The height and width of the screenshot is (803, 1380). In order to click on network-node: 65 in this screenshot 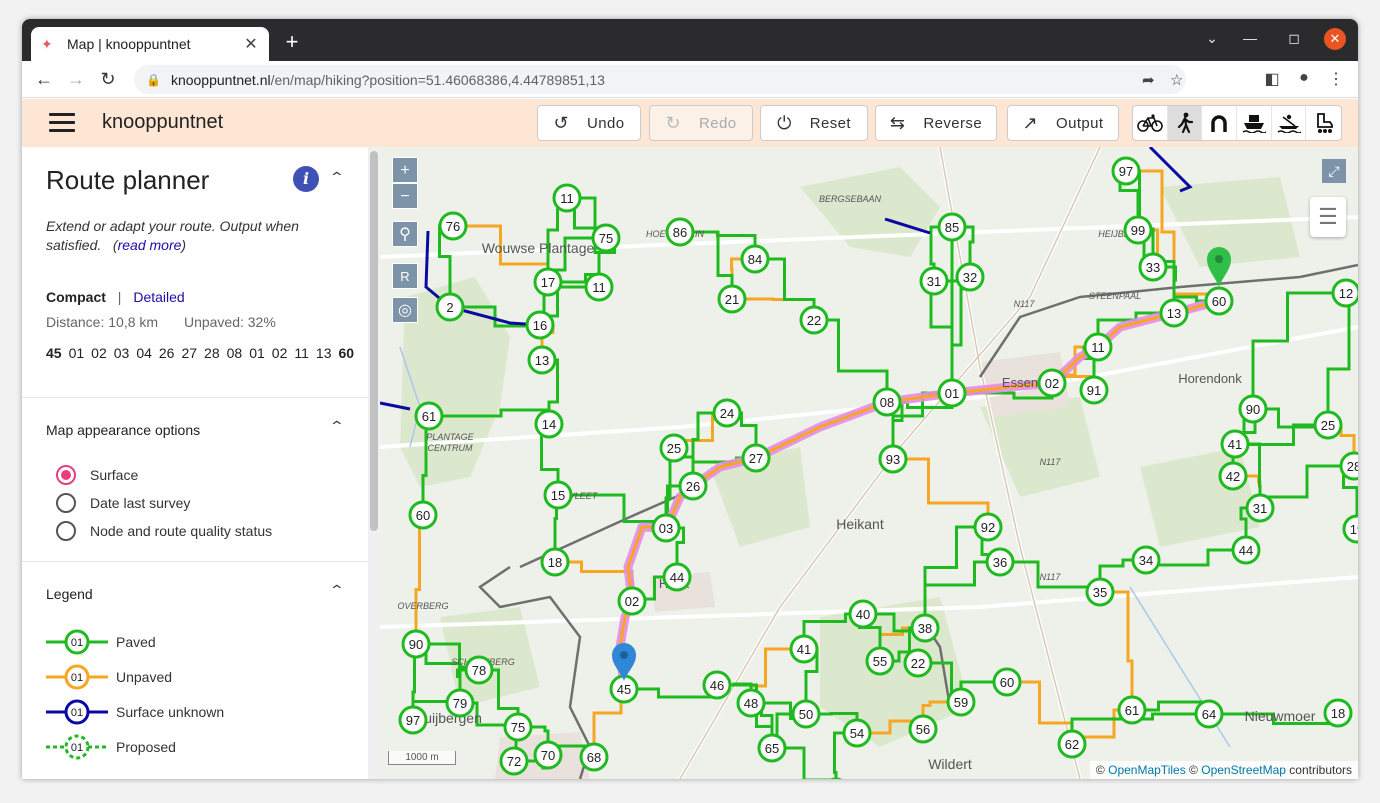, I will do `click(772, 748)`.